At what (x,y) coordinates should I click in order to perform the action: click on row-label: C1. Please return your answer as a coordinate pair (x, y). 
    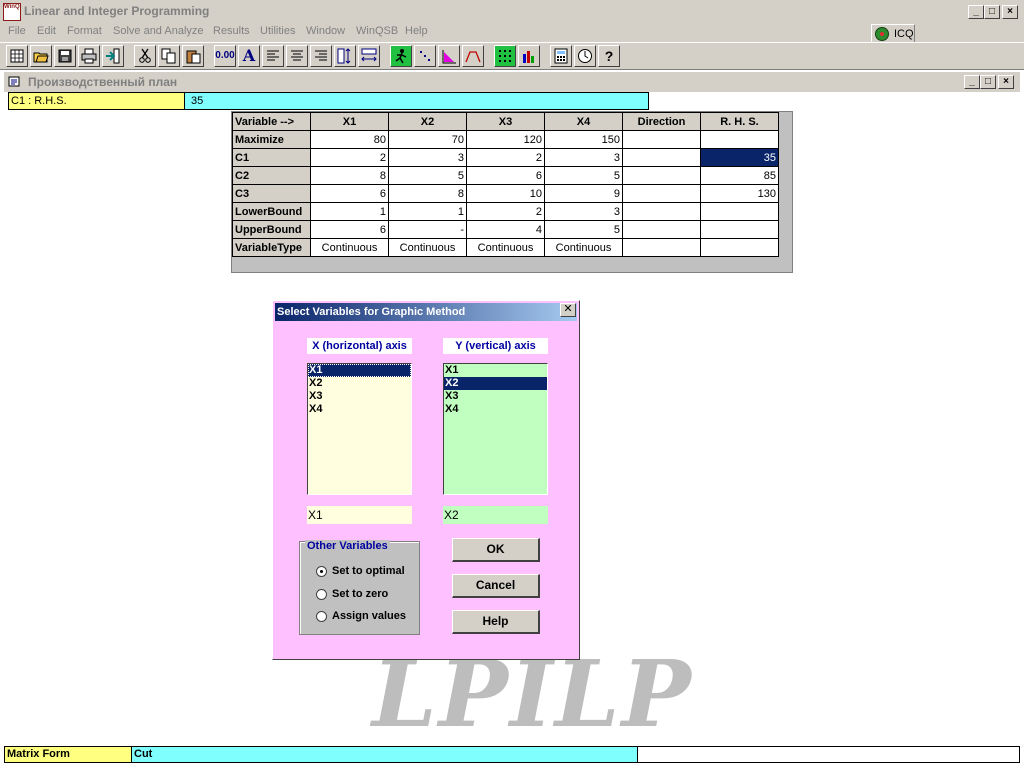
    Looking at the image, I should click on (271, 157).